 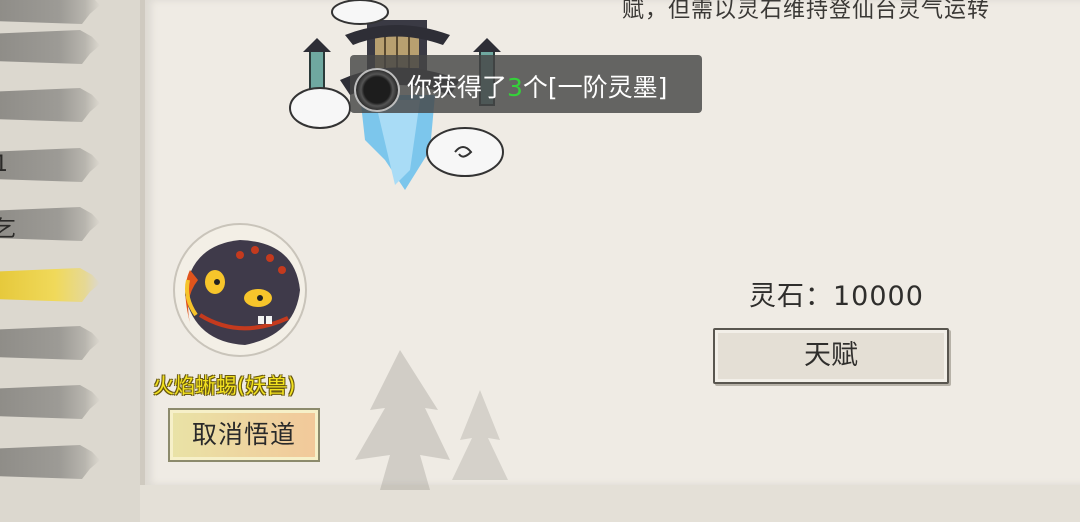 What do you see at coordinates (50, 165) in the screenshot?
I see `sidebar-tab-4: 1` at bounding box center [50, 165].